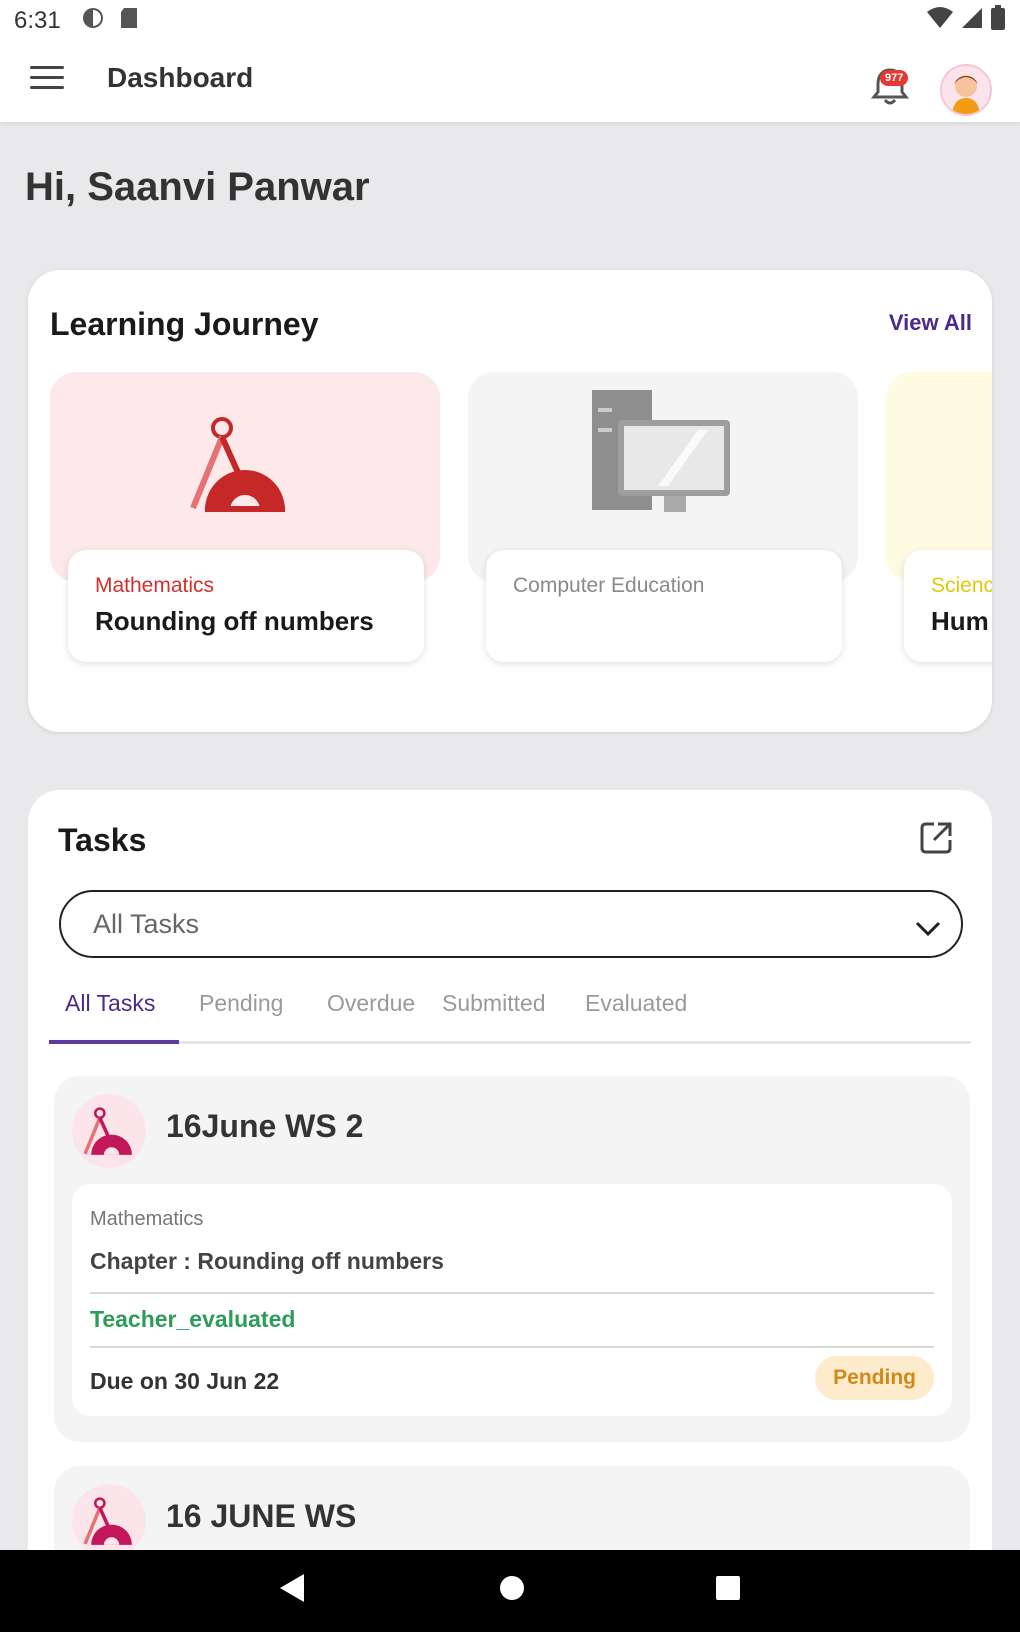 The width and height of the screenshot is (1020, 1632). What do you see at coordinates (960, 621) in the screenshot?
I see `subject-topic: Hum` at bounding box center [960, 621].